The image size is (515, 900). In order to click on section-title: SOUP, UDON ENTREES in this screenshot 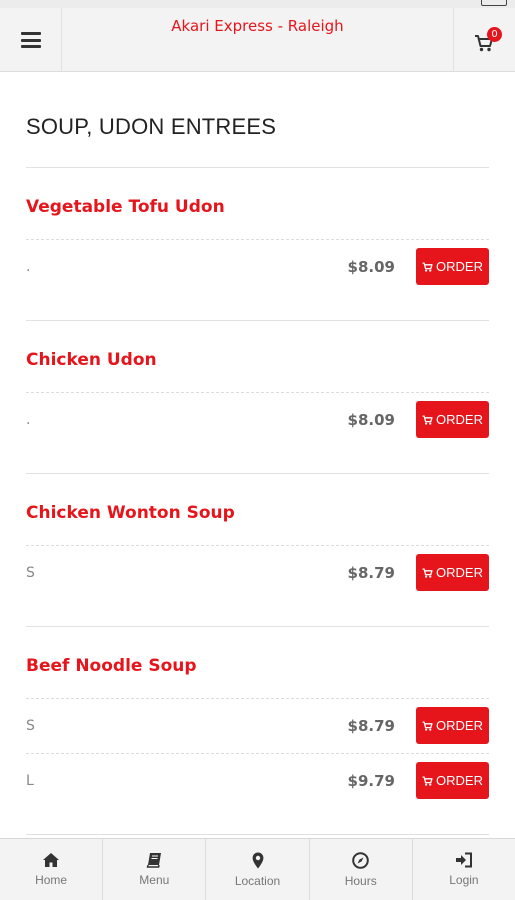, I will do `click(151, 126)`.